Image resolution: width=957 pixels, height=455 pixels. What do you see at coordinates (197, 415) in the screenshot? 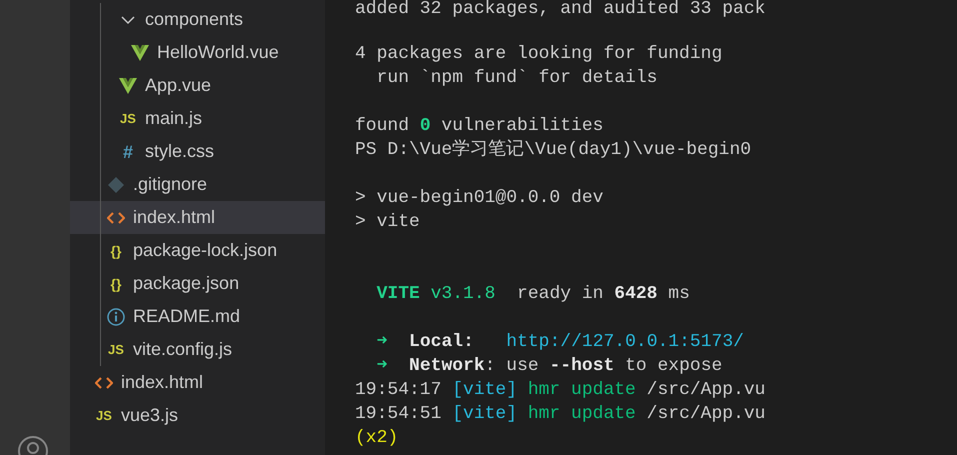
I see `file-tree-item: JS vue3.js` at bounding box center [197, 415].